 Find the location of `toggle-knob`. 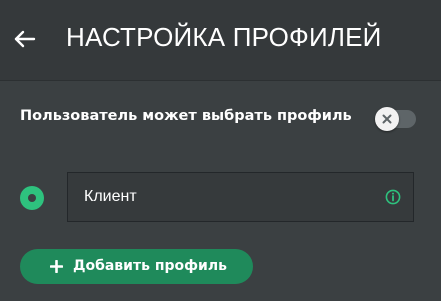

toggle-knob is located at coordinates (387, 119).